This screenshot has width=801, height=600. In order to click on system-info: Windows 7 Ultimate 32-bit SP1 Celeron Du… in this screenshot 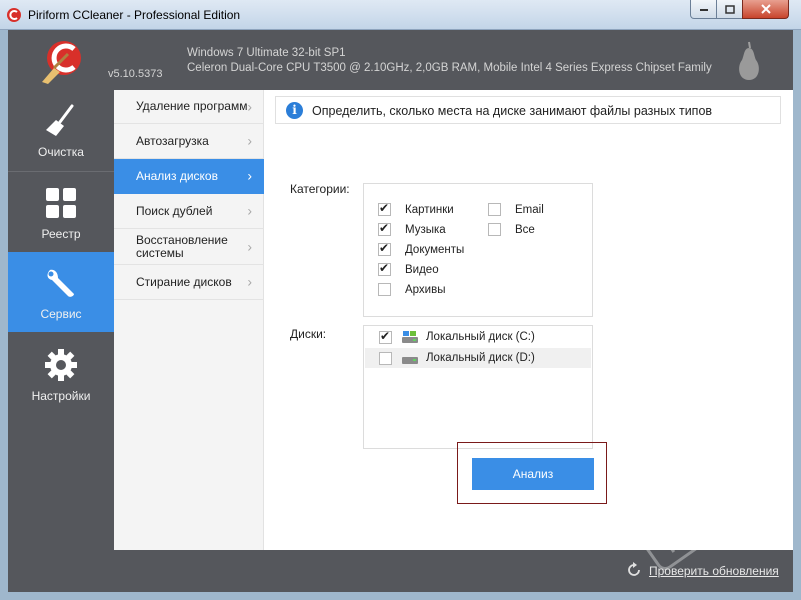, I will do `click(449, 61)`.